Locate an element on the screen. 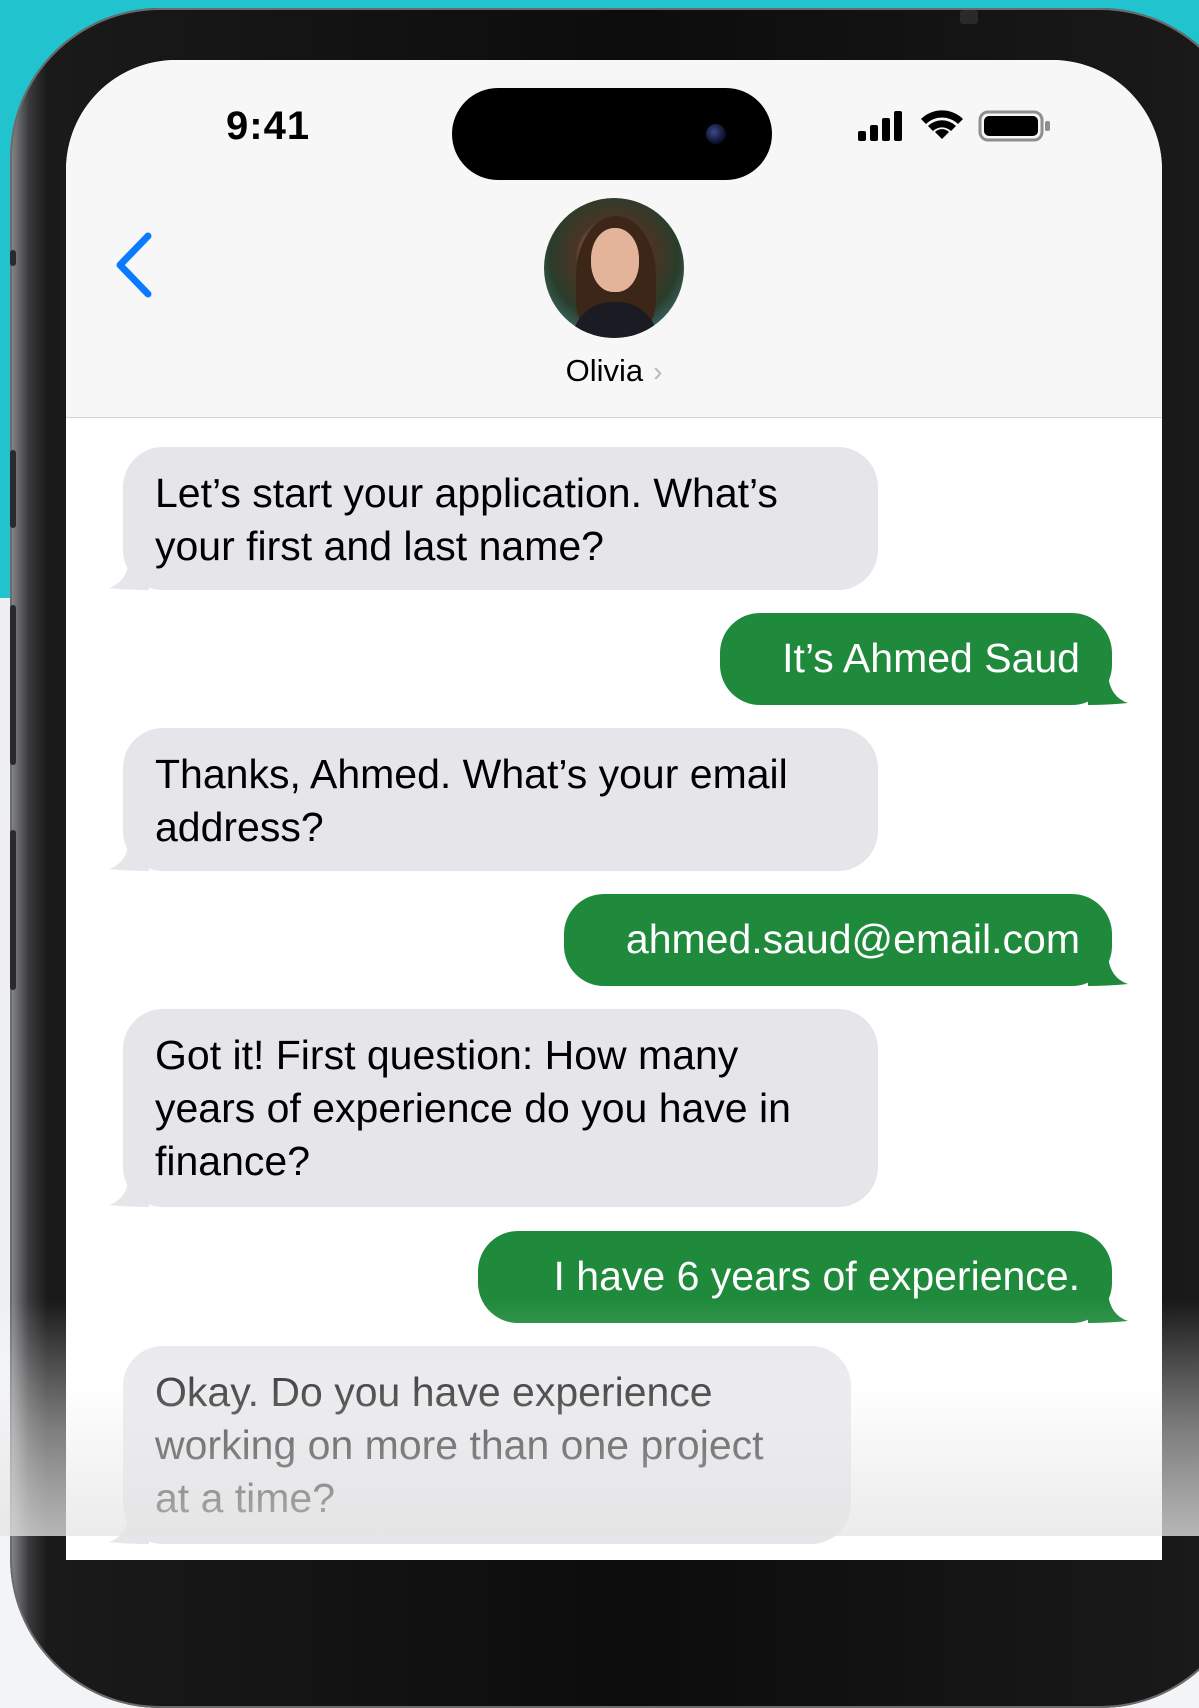 Image resolution: width=1199 pixels, height=1708 pixels. contact-avatar is located at coordinates (614, 268).